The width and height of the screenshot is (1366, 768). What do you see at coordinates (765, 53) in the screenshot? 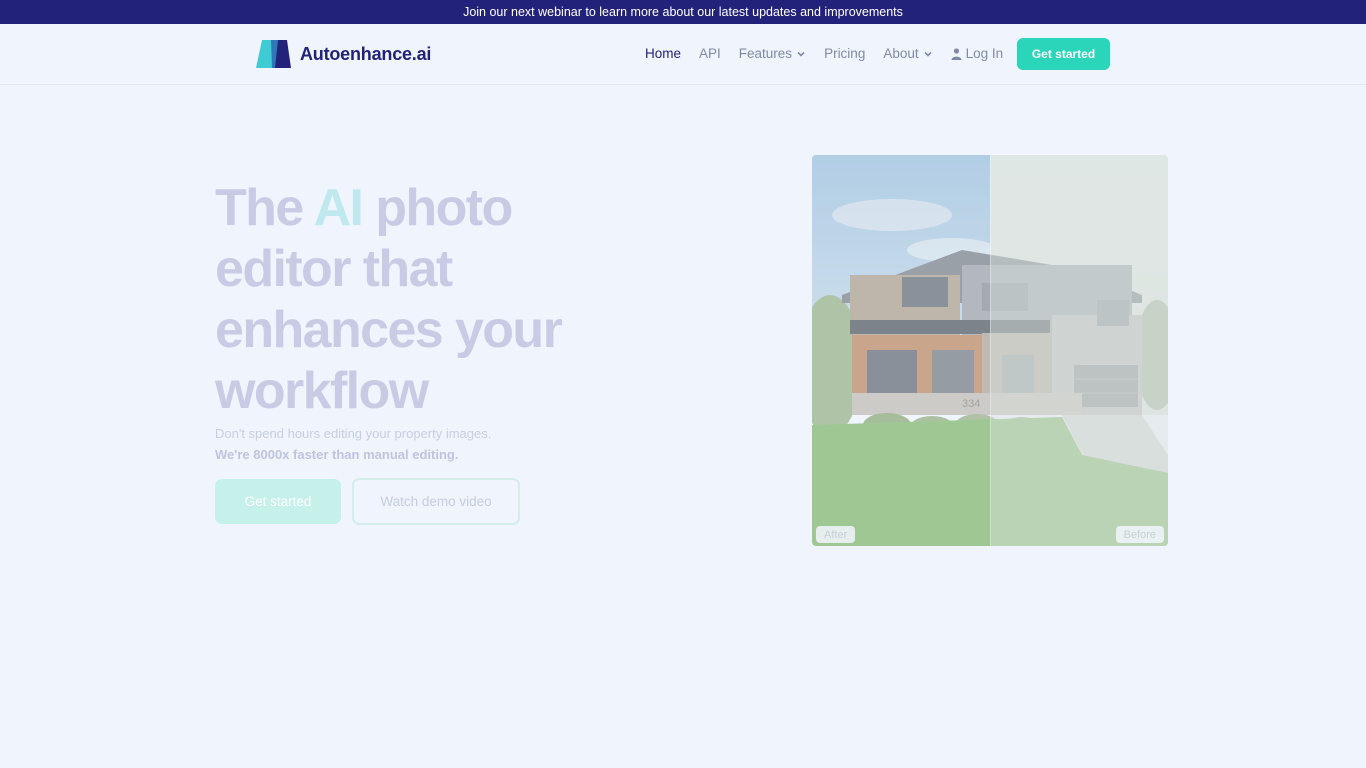
I see `nav-features-label: Features` at bounding box center [765, 53].